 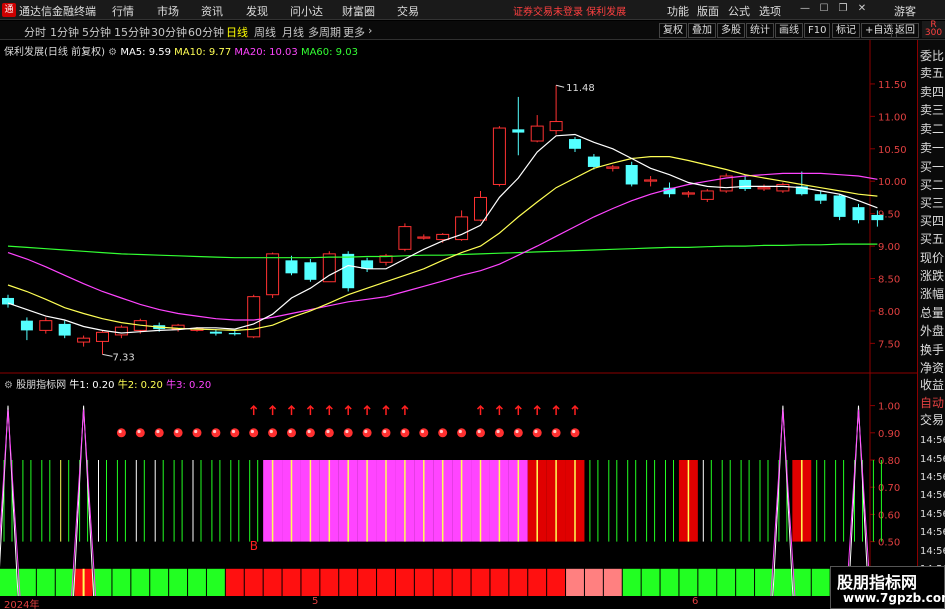 I want to click on close-icon: ✕, so click(x=862, y=9).